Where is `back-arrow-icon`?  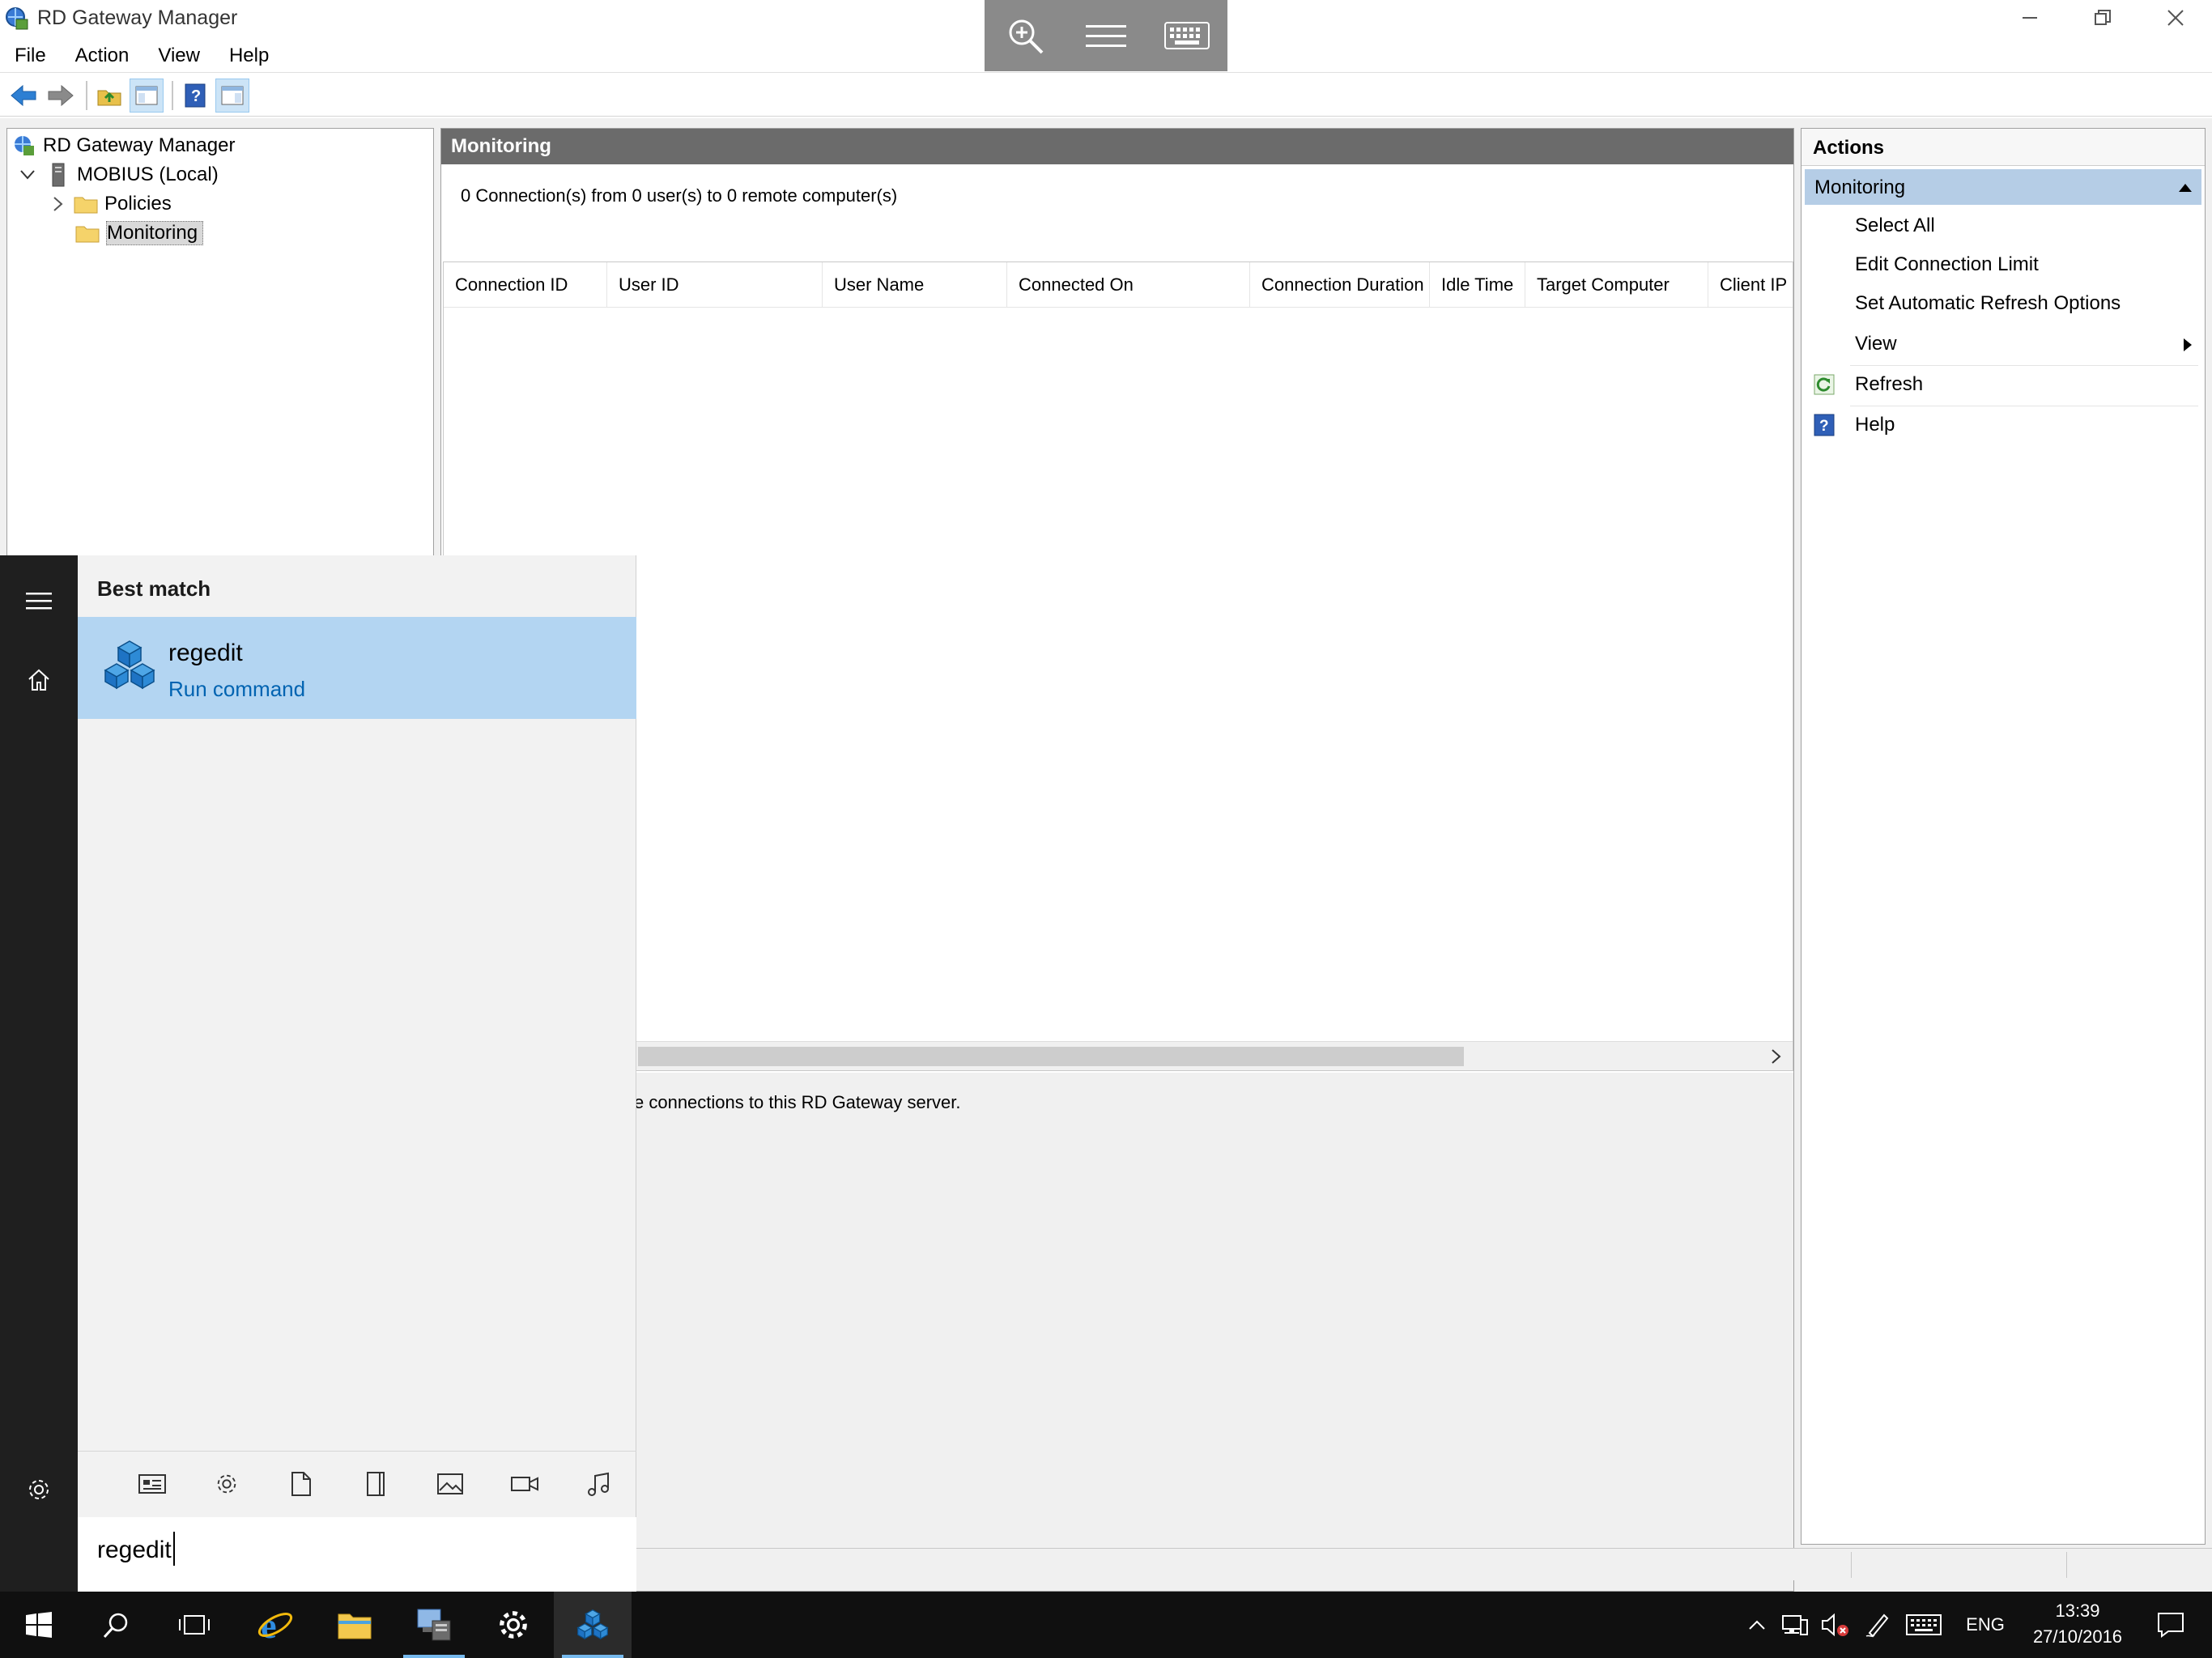 back-arrow-icon is located at coordinates (23, 96).